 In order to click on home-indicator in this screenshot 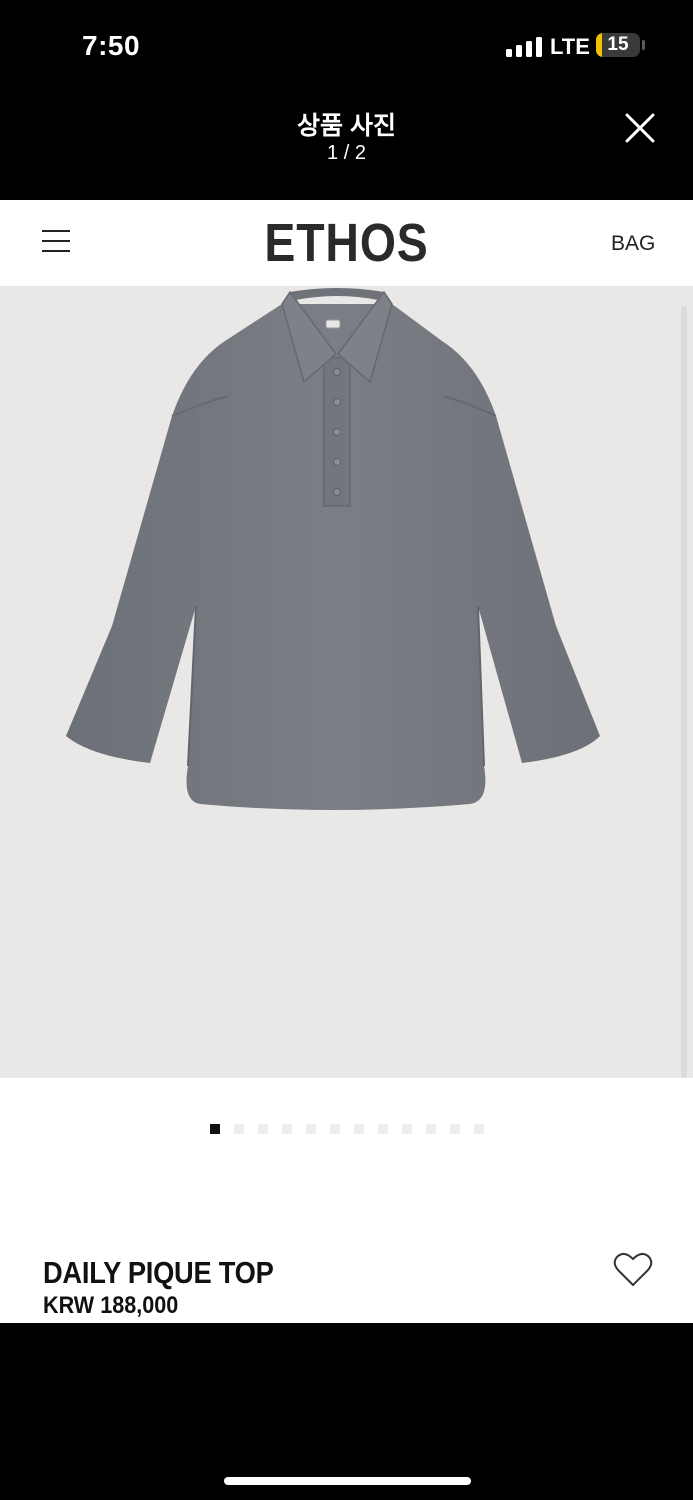, I will do `click(347, 1481)`.